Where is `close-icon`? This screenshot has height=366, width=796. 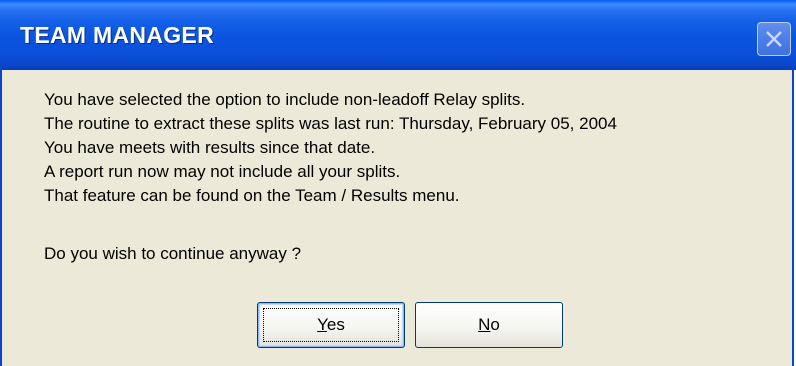
close-icon is located at coordinates (774, 39).